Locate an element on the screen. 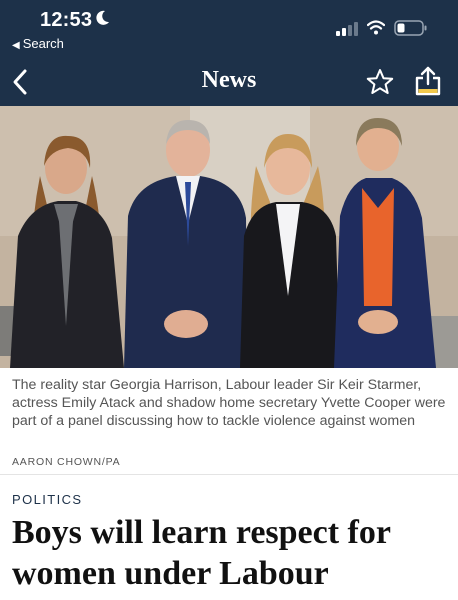 This screenshot has width=458, height=600. back-search-label: Search is located at coordinates (43, 43).